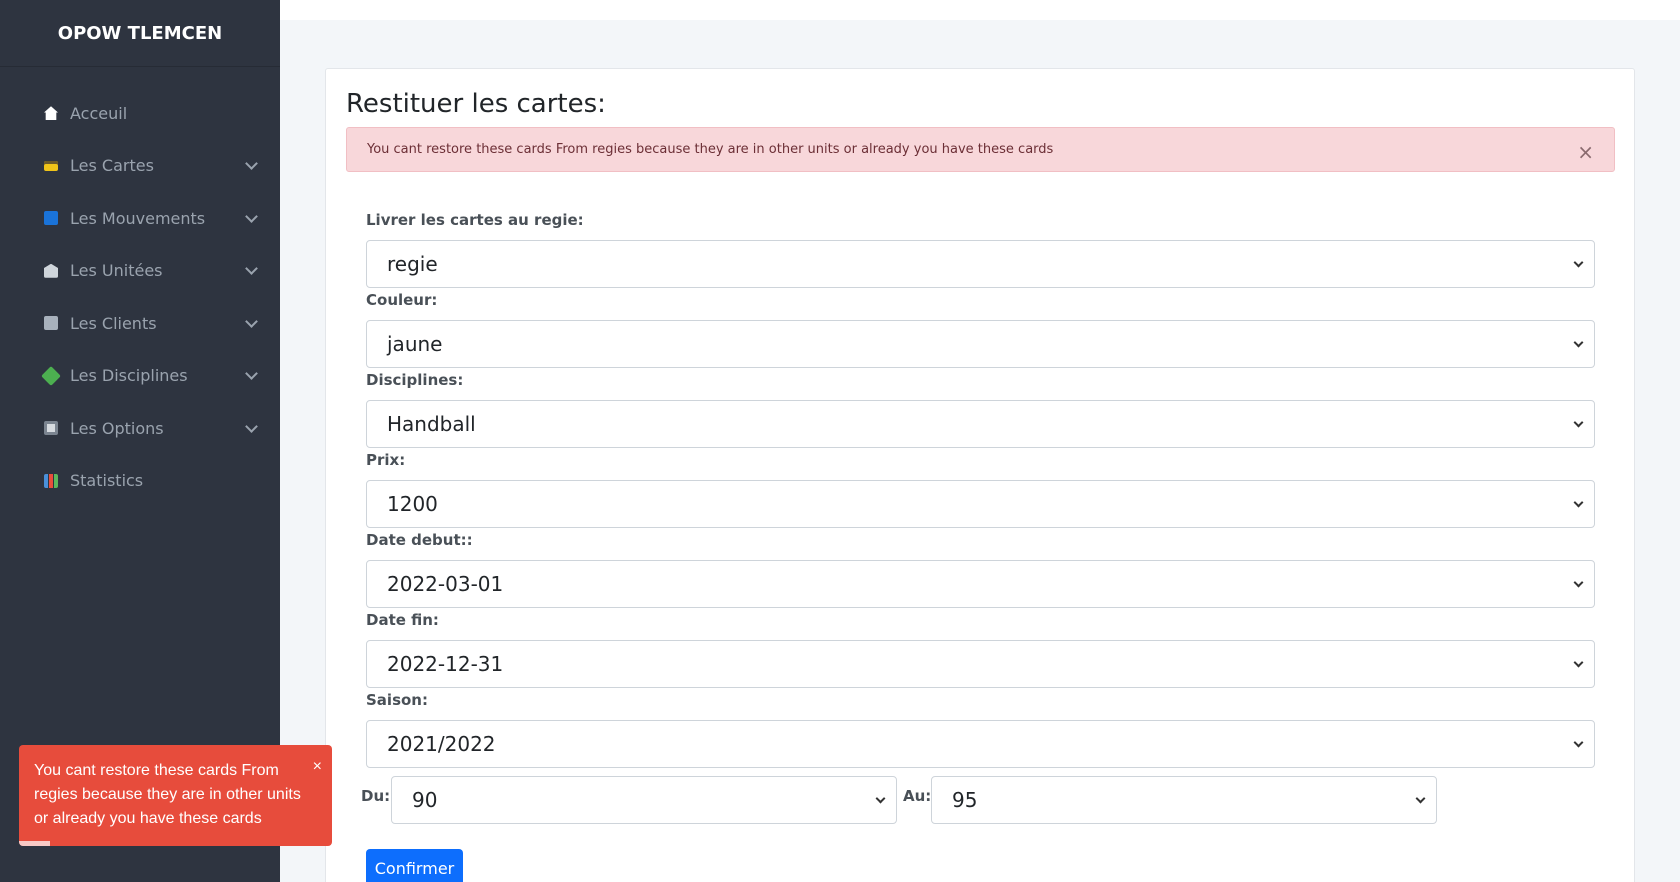 This screenshot has height=882, width=1680. Describe the element at coordinates (117, 428) in the screenshot. I see `sidebar-item-label: Les Options` at that location.